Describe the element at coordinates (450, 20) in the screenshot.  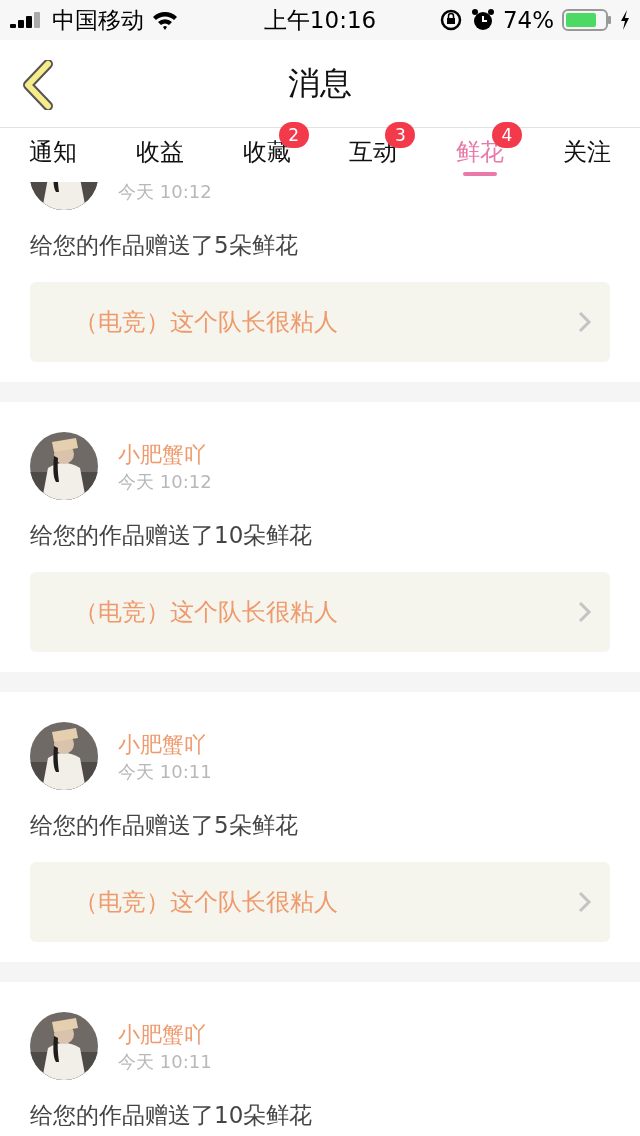
I see `rotation-lock-icon` at that location.